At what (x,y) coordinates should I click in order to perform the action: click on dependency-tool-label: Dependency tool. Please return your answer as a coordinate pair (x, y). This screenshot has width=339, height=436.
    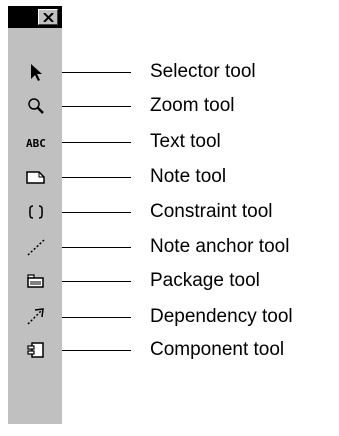
    Looking at the image, I should click on (221, 316).